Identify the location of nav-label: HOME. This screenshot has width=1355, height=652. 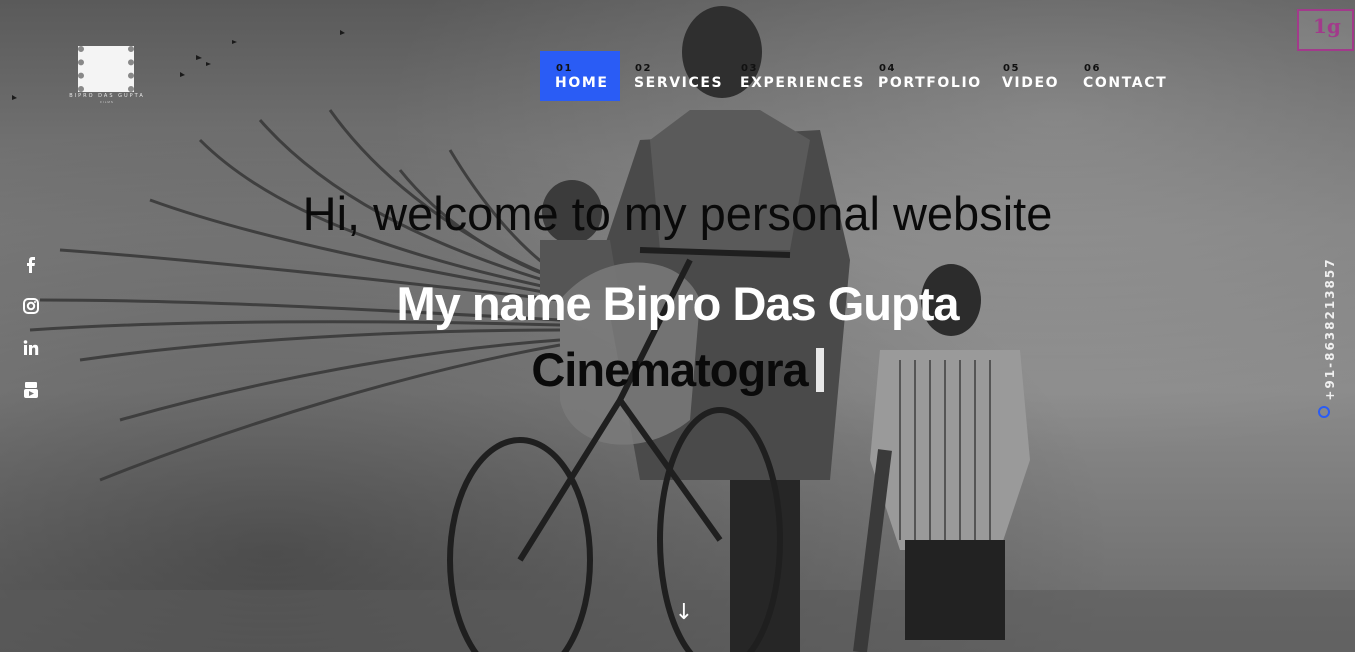
(582, 83).